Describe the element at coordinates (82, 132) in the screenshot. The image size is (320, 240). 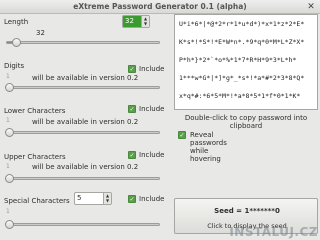
I see `lower-slider` at that location.